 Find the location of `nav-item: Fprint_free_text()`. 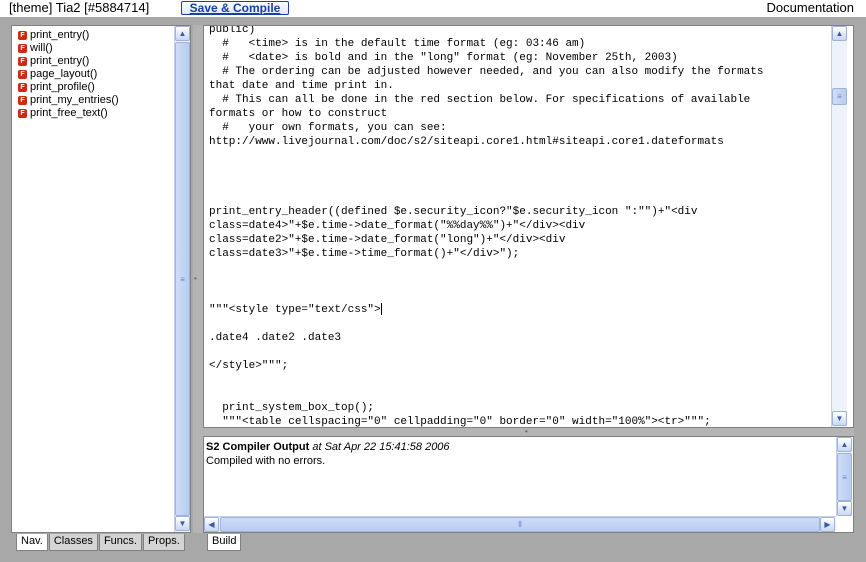

nav-item: Fprint_free_text() is located at coordinates (68, 113).